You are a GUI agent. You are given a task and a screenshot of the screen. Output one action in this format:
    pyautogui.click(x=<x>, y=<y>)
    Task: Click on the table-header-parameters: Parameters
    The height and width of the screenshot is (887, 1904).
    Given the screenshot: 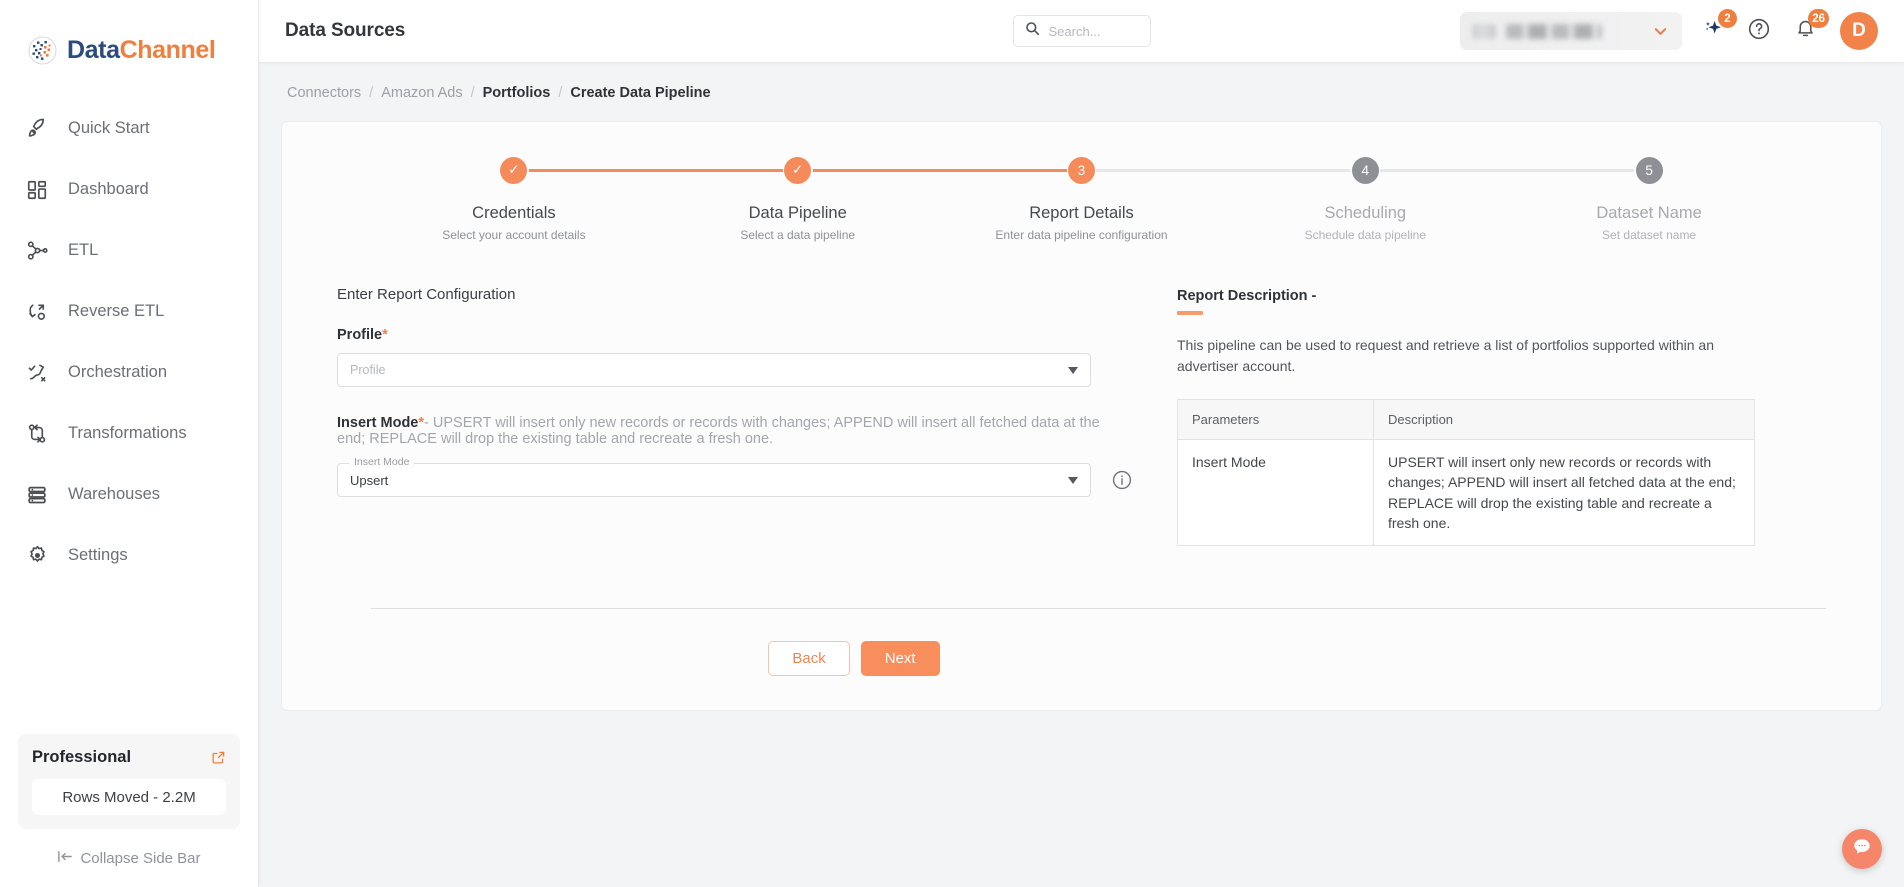 What is the action you would take?
    pyautogui.click(x=1275, y=419)
    